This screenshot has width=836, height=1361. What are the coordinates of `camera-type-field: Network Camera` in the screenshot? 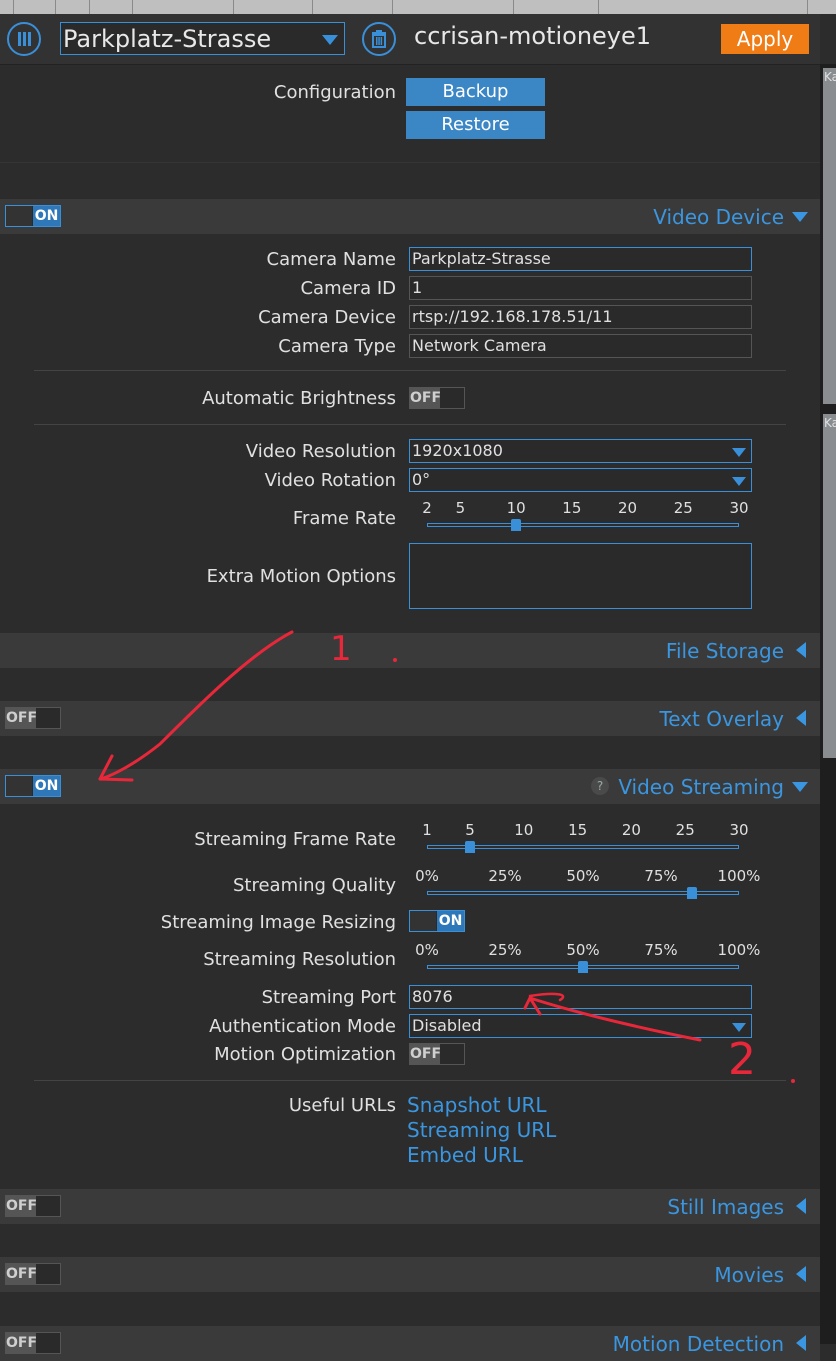 It's located at (580, 346).